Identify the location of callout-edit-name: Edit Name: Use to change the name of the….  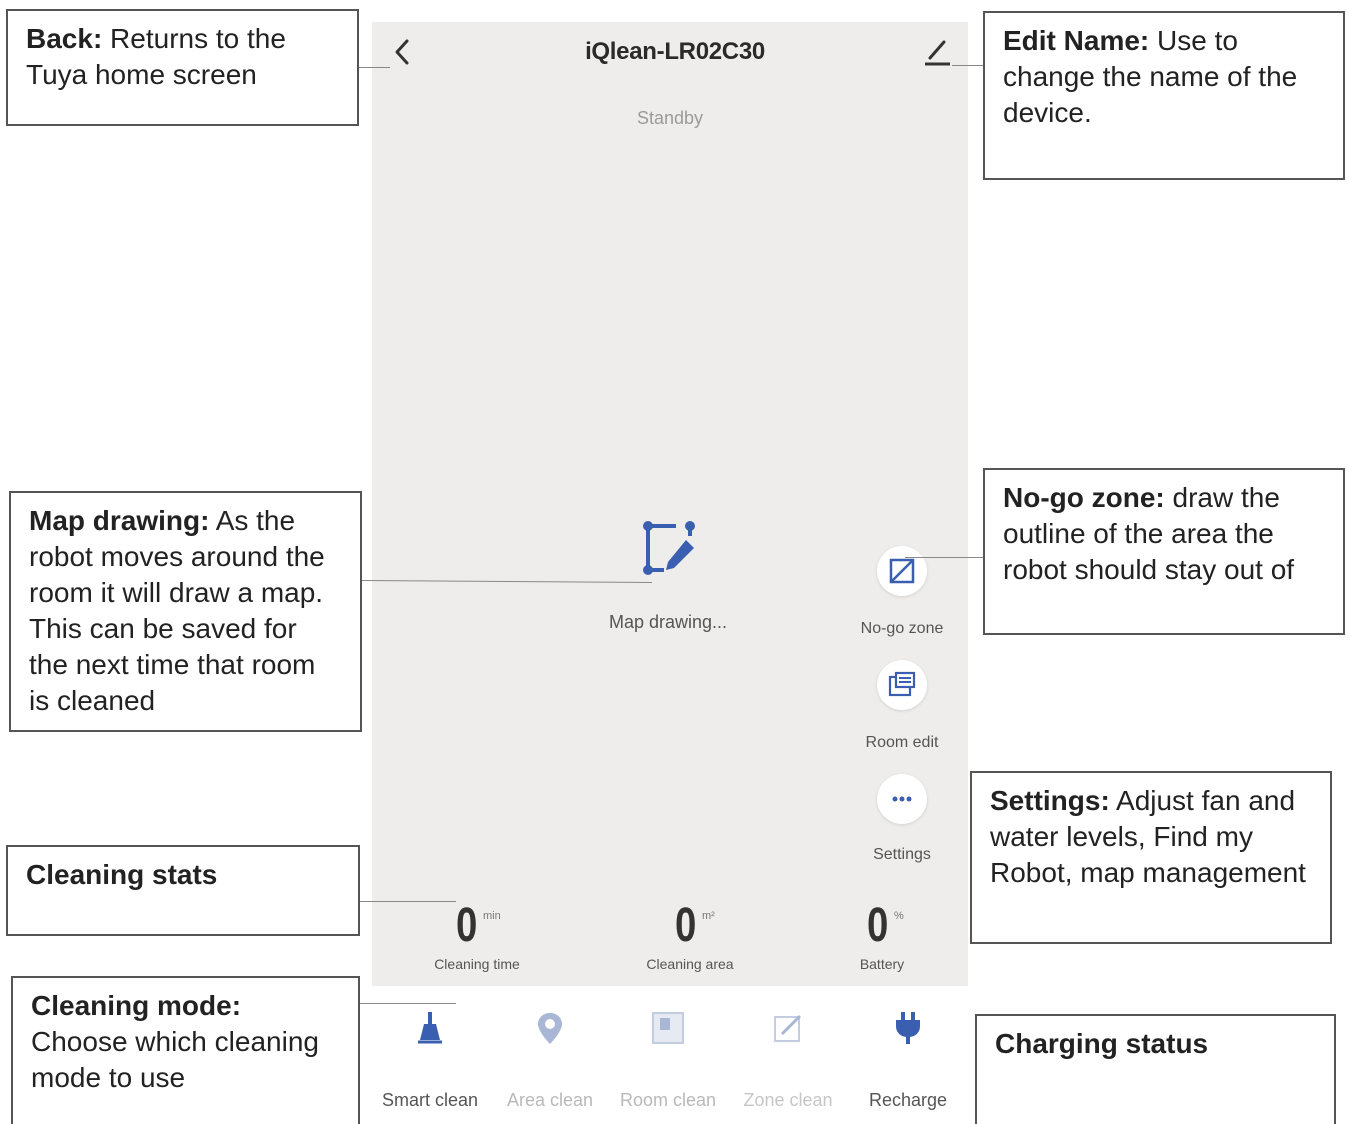
(1164, 95).